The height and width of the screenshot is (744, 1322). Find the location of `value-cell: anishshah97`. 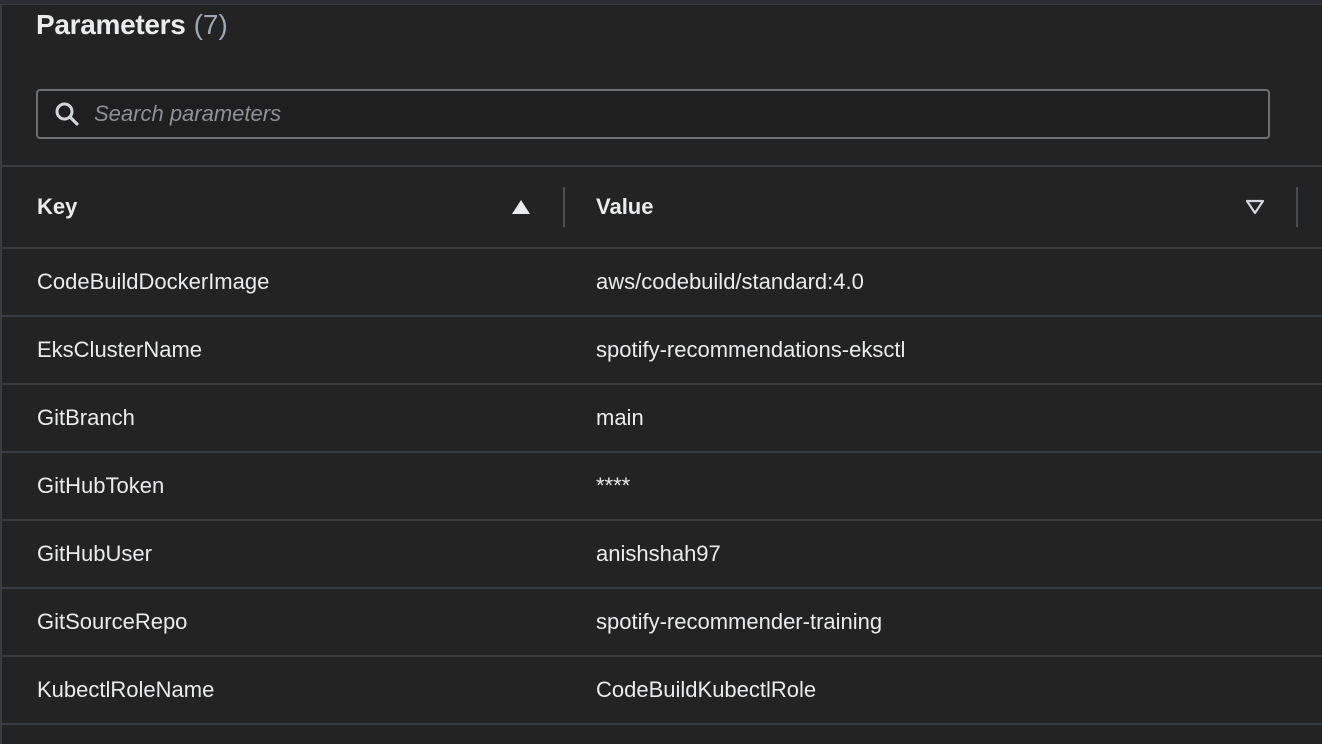

value-cell: anishshah97 is located at coordinates (658, 553).